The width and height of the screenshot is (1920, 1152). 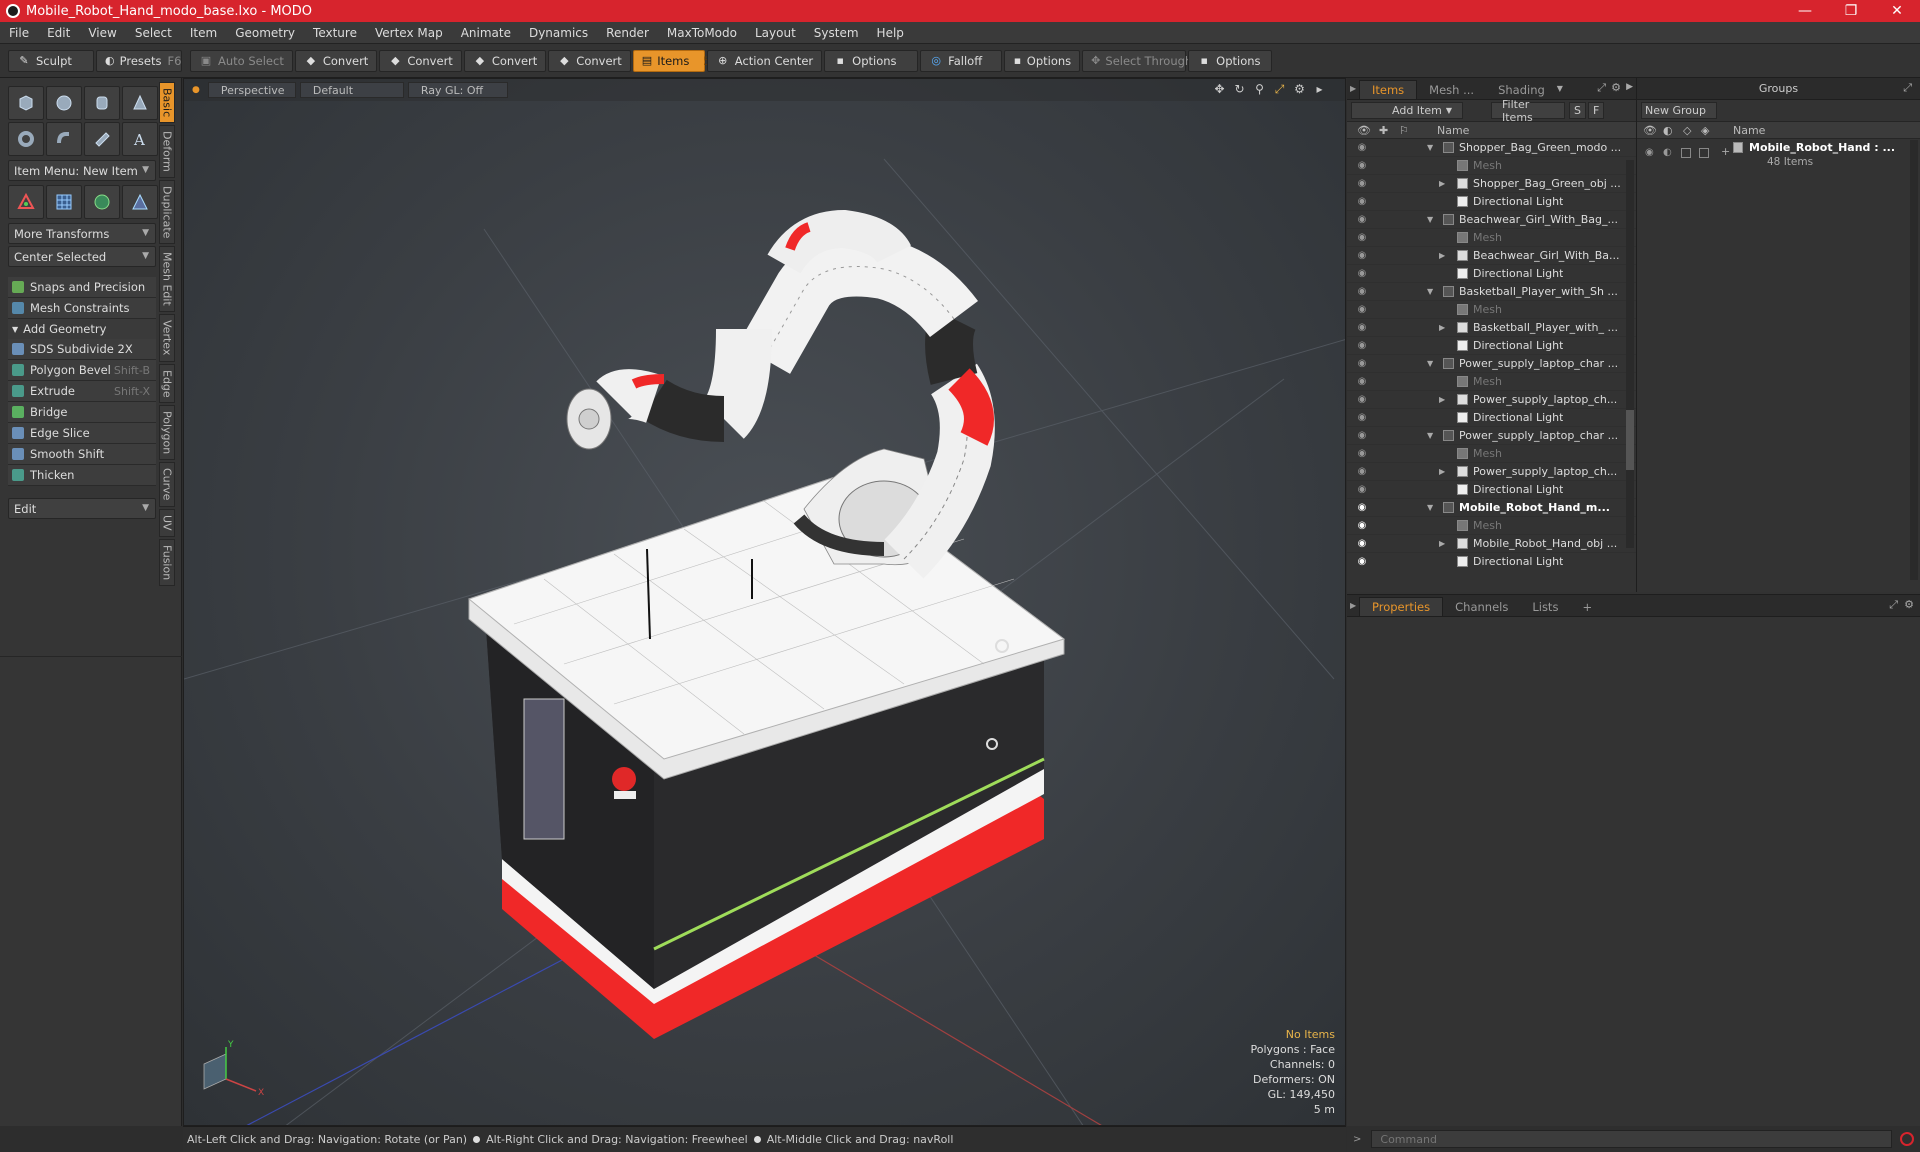 What do you see at coordinates (82, 412) in the screenshot?
I see `tool-bridge: Bridge` at bounding box center [82, 412].